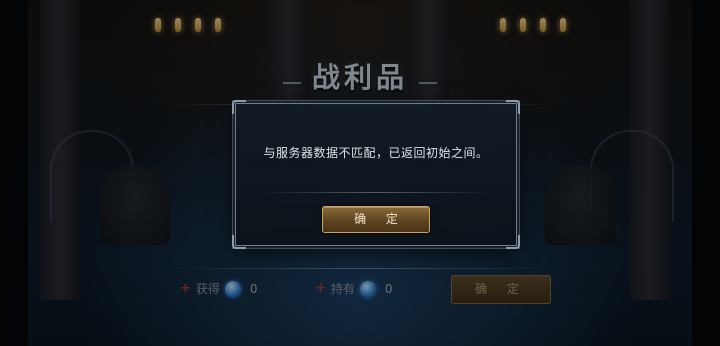 Image resolution: width=720 pixels, height=346 pixels. What do you see at coordinates (376, 219) in the screenshot?
I see `dialog-confirm-button: 确 定` at bounding box center [376, 219].